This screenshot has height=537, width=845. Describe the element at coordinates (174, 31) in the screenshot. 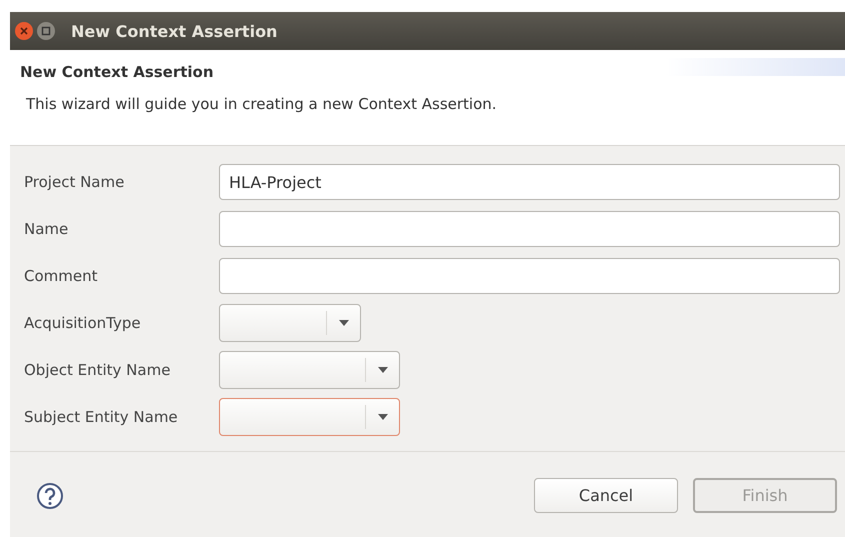

I see `window-title: New Context Assertion` at that location.